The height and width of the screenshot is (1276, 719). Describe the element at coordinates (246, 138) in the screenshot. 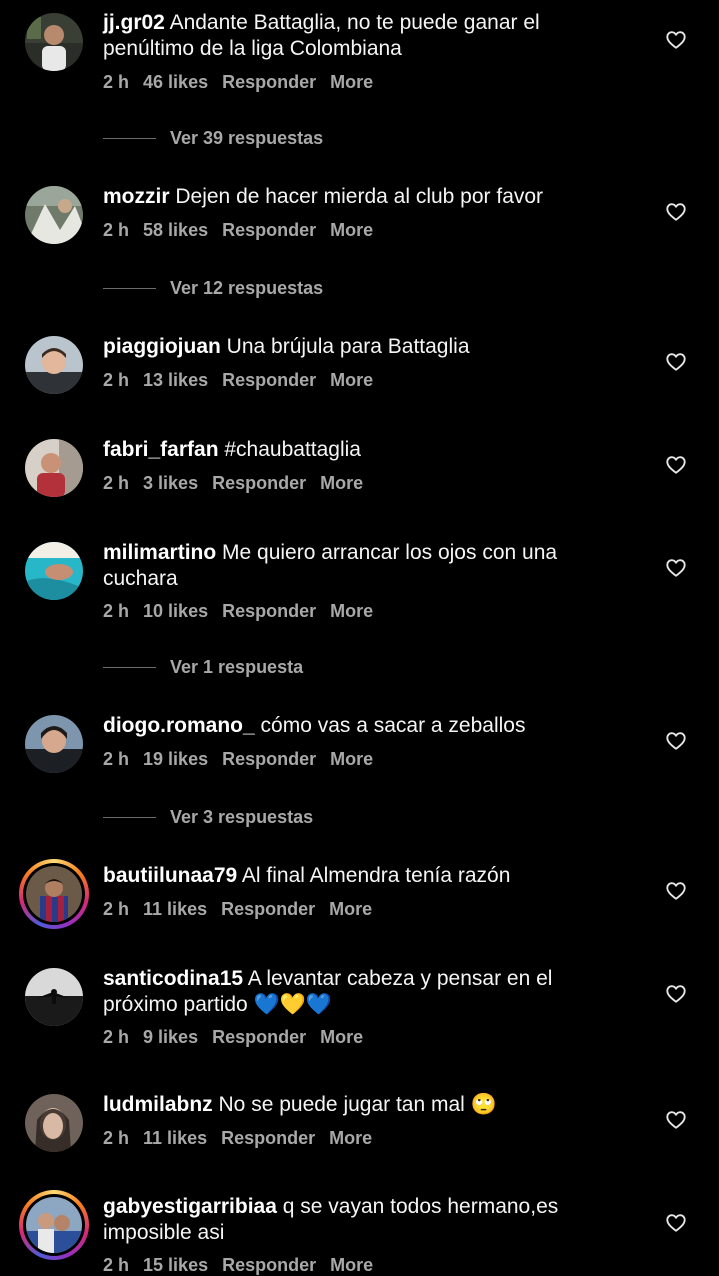

I see `view-replies-label: Ver 39 respuestas` at that location.